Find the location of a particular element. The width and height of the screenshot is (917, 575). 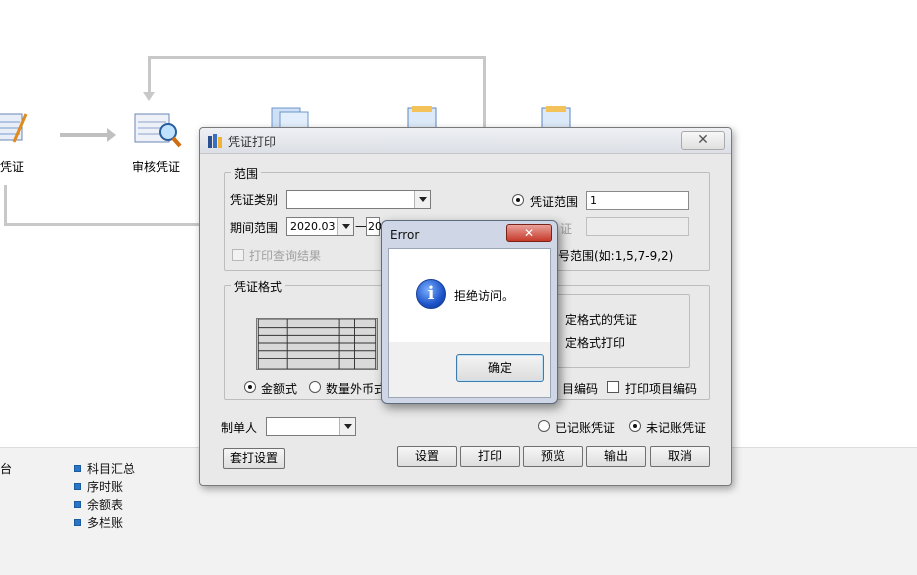

report-link-label: 序时账 is located at coordinates (105, 486).